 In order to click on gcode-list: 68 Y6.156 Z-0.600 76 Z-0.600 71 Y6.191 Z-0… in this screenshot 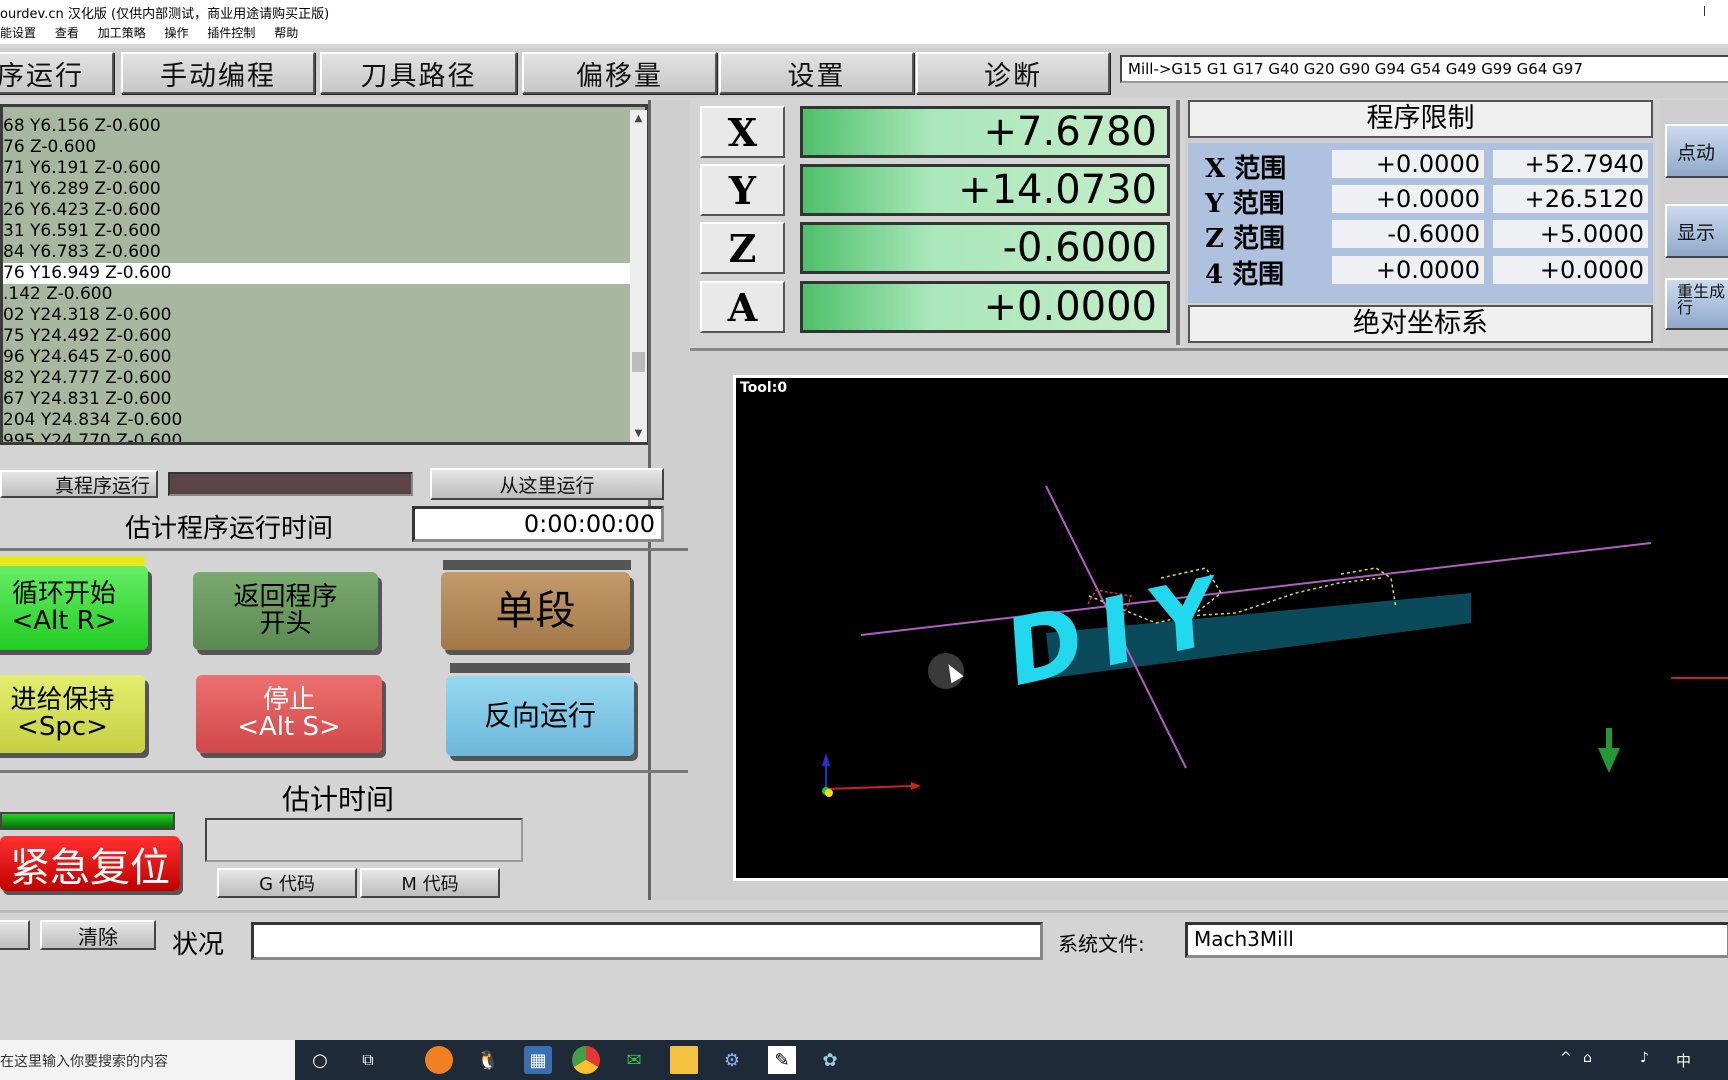, I will do `click(324, 274)`.